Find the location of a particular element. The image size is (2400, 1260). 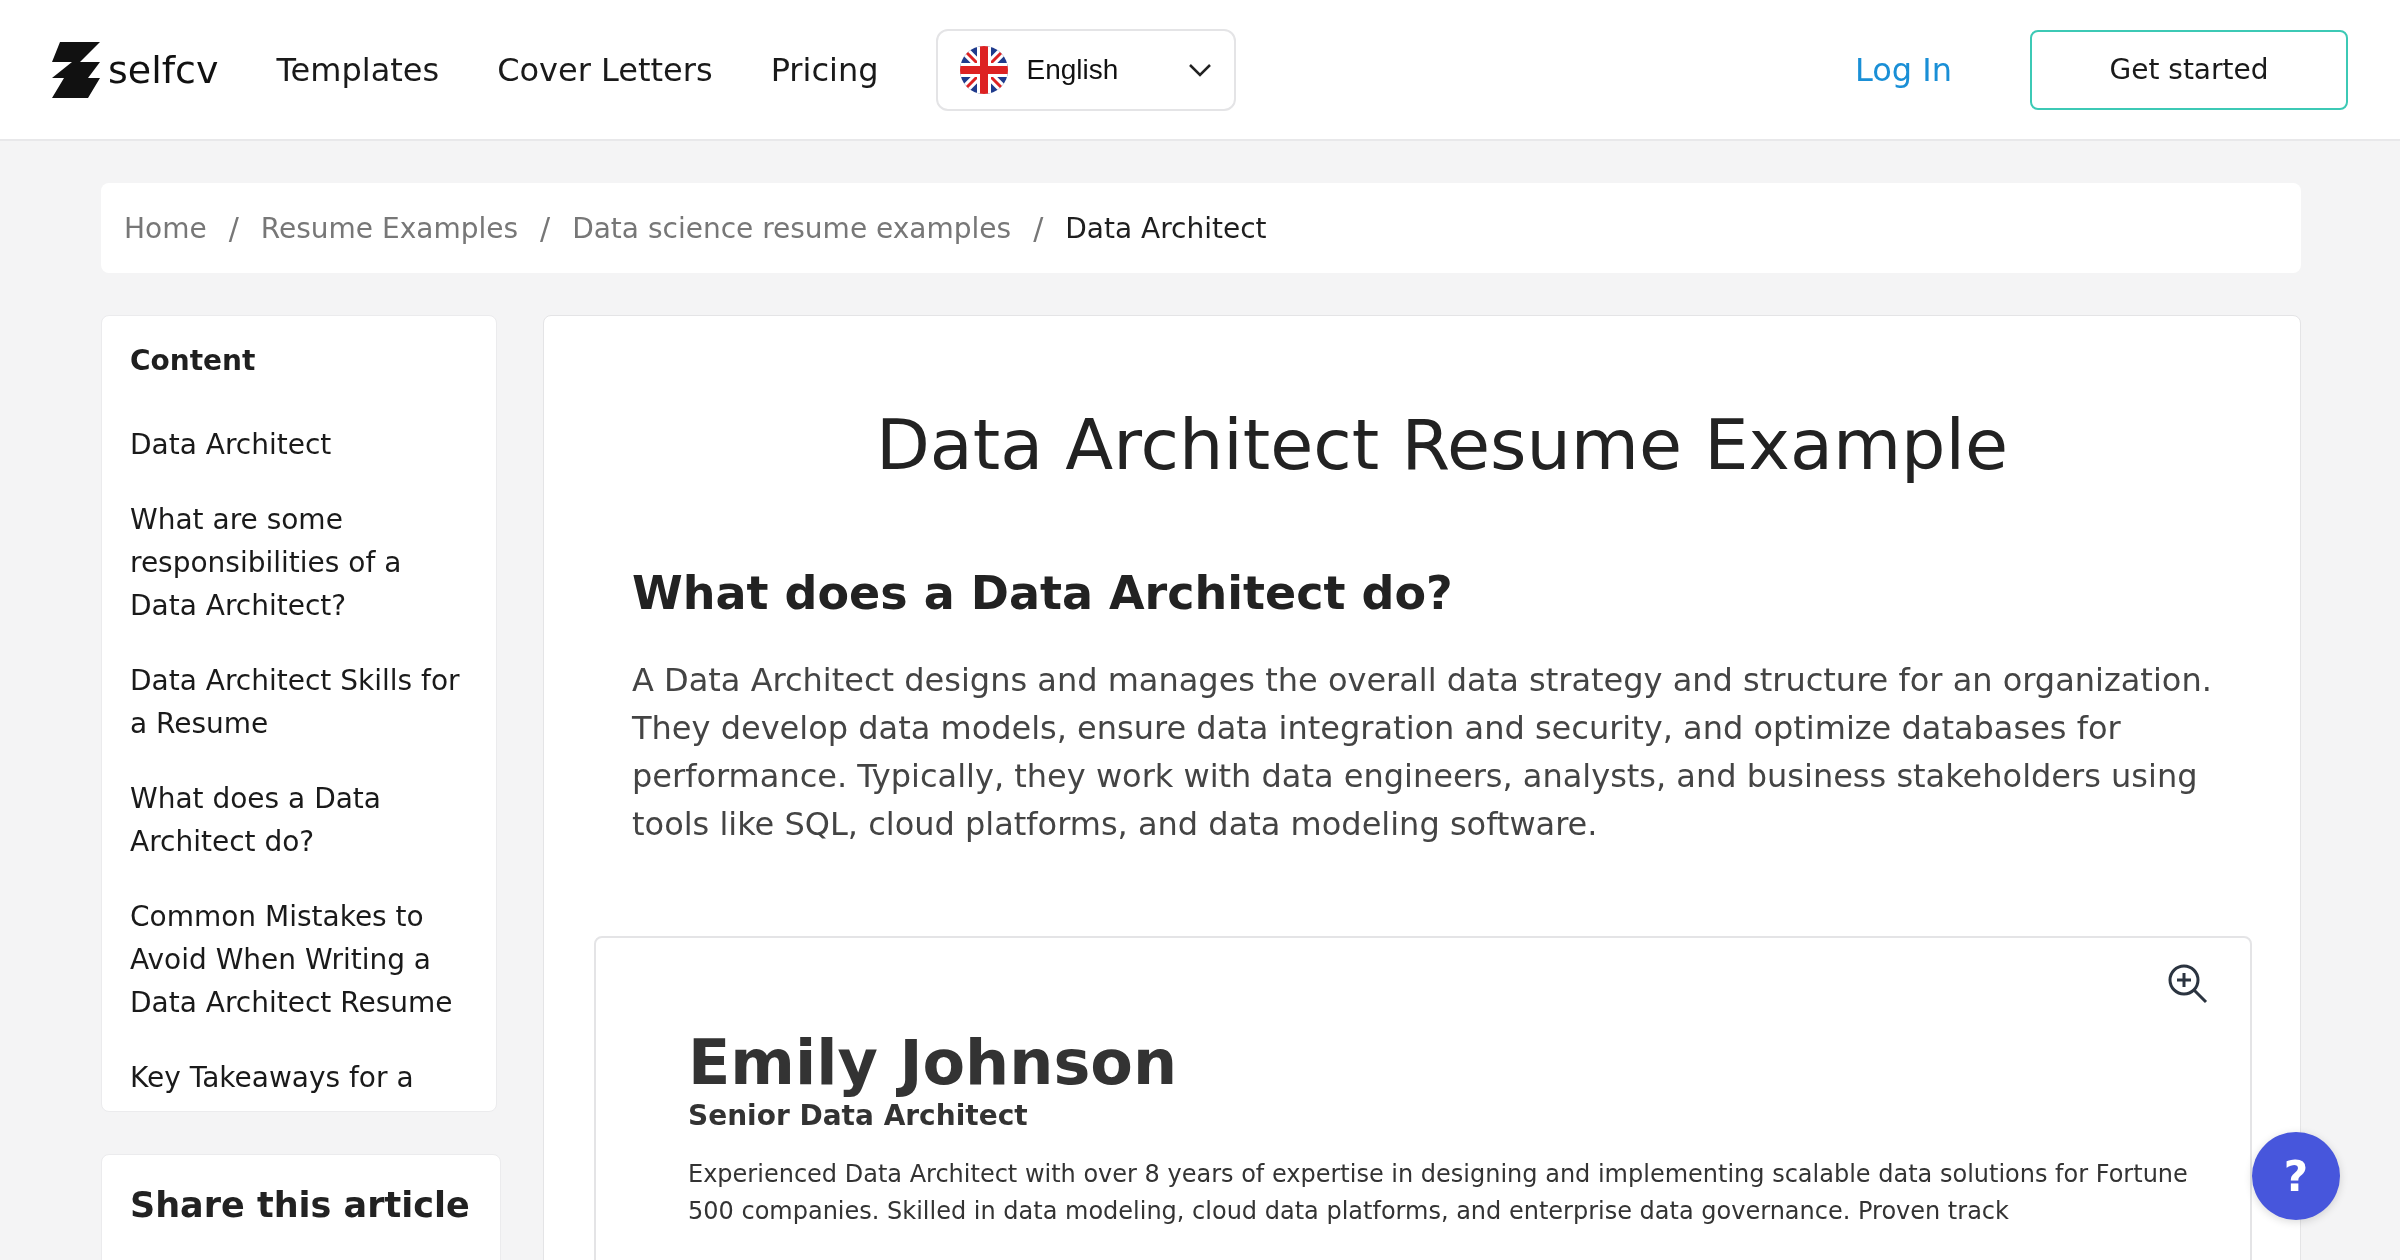

contents-title: Content is located at coordinates (193, 360).